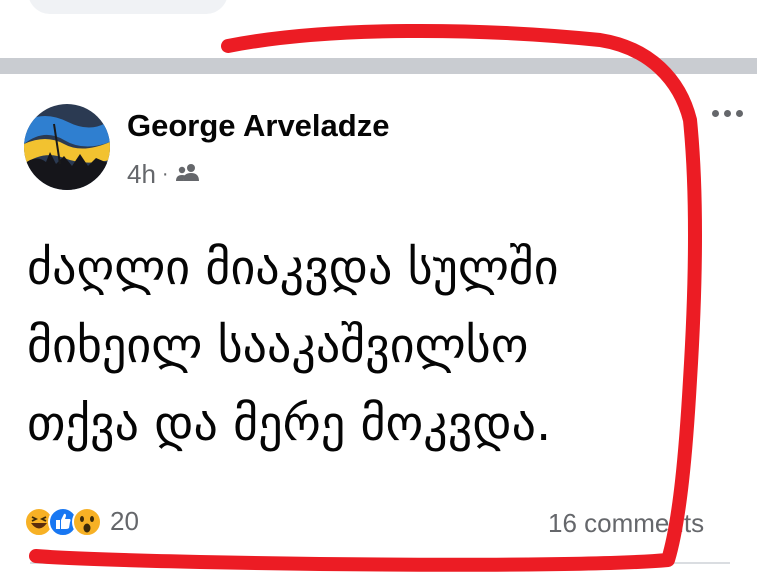 Image resolution: width=757 pixels, height=576 pixels. Describe the element at coordinates (293, 268) in the screenshot. I see `post-text-line: ძაღლი მიაკვდა სულში` at that location.